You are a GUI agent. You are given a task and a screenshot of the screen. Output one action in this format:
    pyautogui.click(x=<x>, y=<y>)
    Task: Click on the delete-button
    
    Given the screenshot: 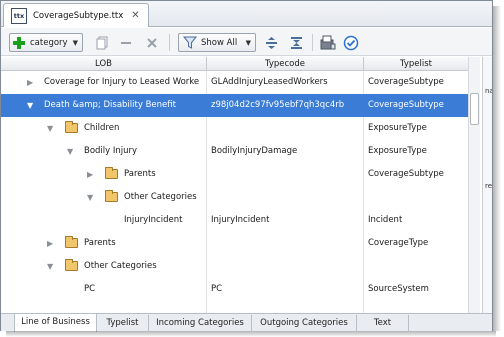 What is the action you would take?
    pyautogui.click(x=152, y=42)
    